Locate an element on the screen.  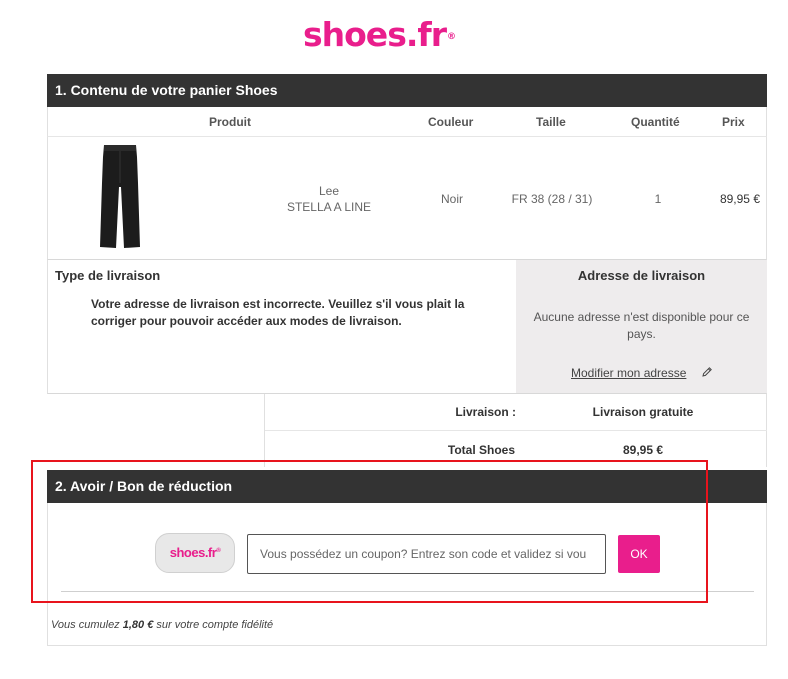
logo-domain: .fr is located at coordinates (426, 34).